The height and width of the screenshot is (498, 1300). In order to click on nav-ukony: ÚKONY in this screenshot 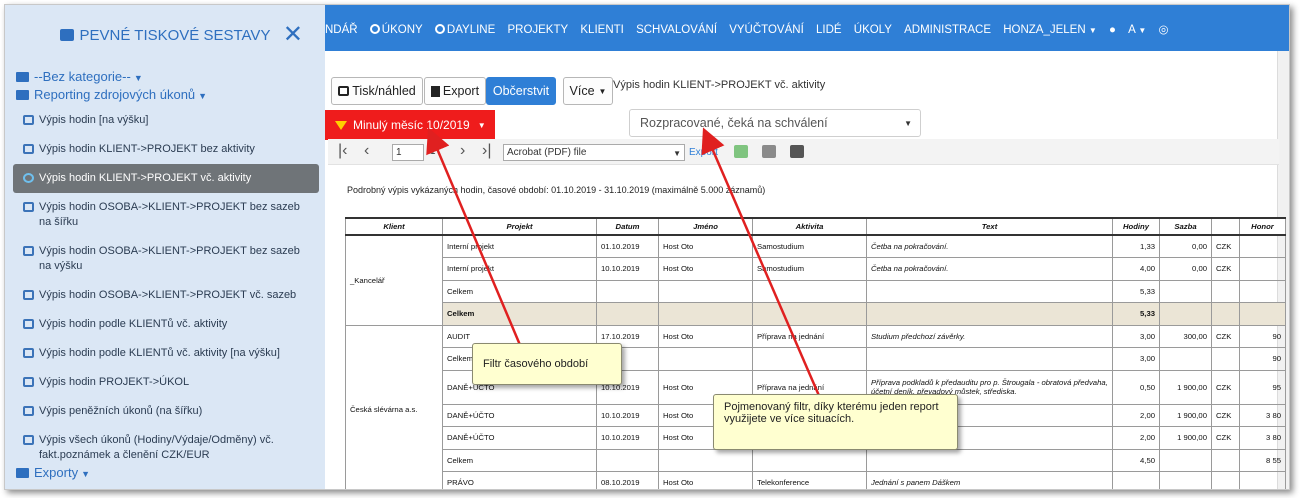, I will do `click(396, 30)`.